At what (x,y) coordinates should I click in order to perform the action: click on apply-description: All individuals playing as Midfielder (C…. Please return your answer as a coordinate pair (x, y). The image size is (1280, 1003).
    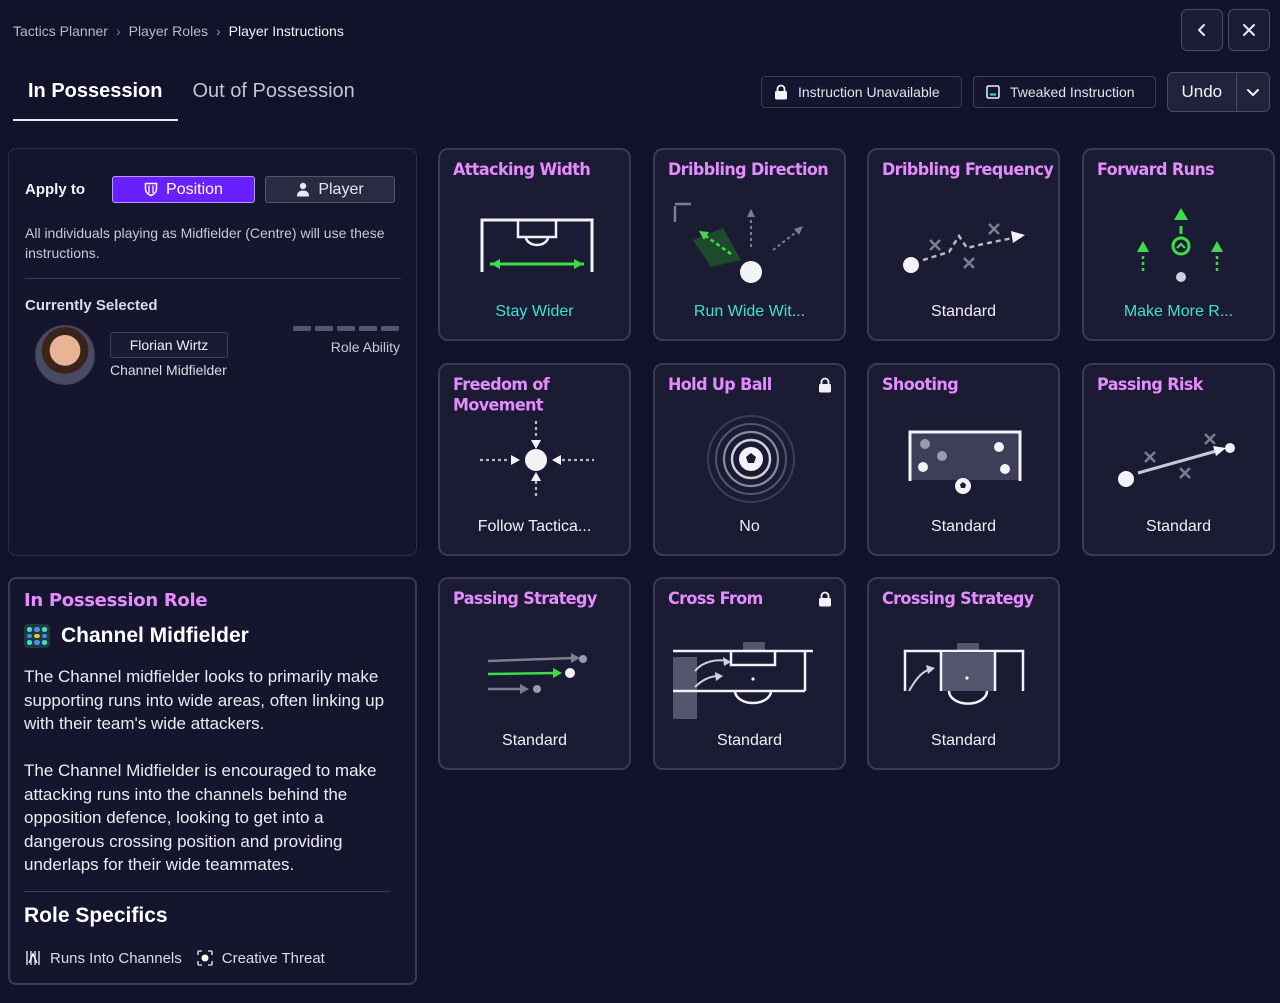
    Looking at the image, I should click on (205, 243).